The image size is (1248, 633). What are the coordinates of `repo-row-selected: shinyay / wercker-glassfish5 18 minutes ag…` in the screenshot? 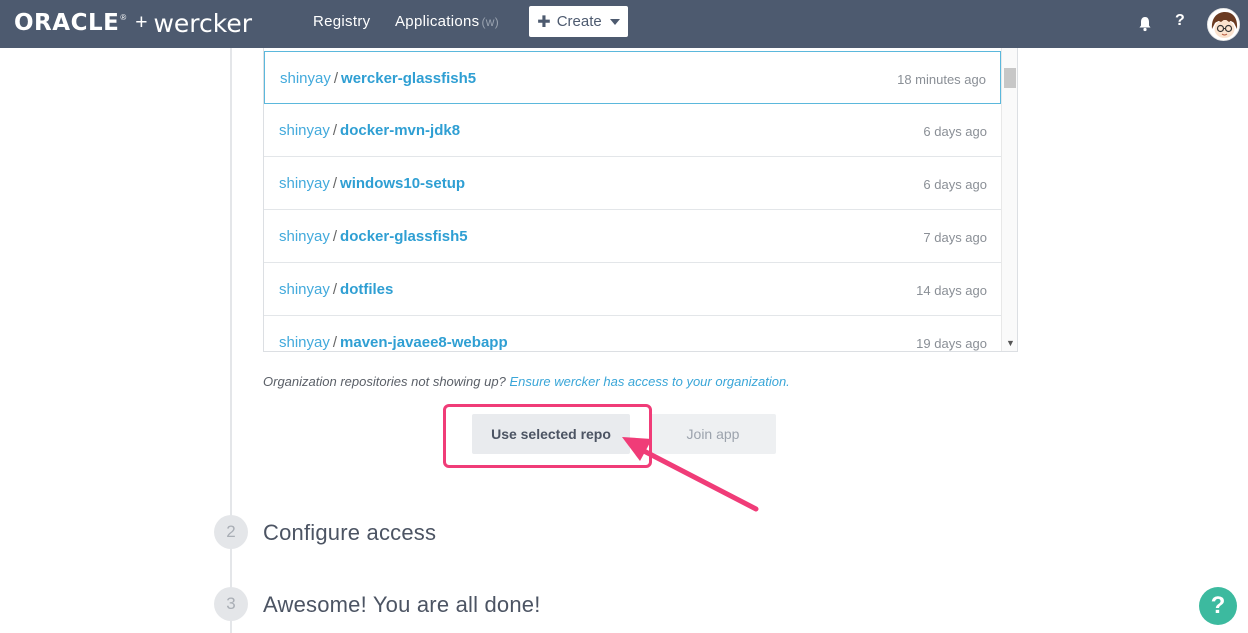 It's located at (632, 77).